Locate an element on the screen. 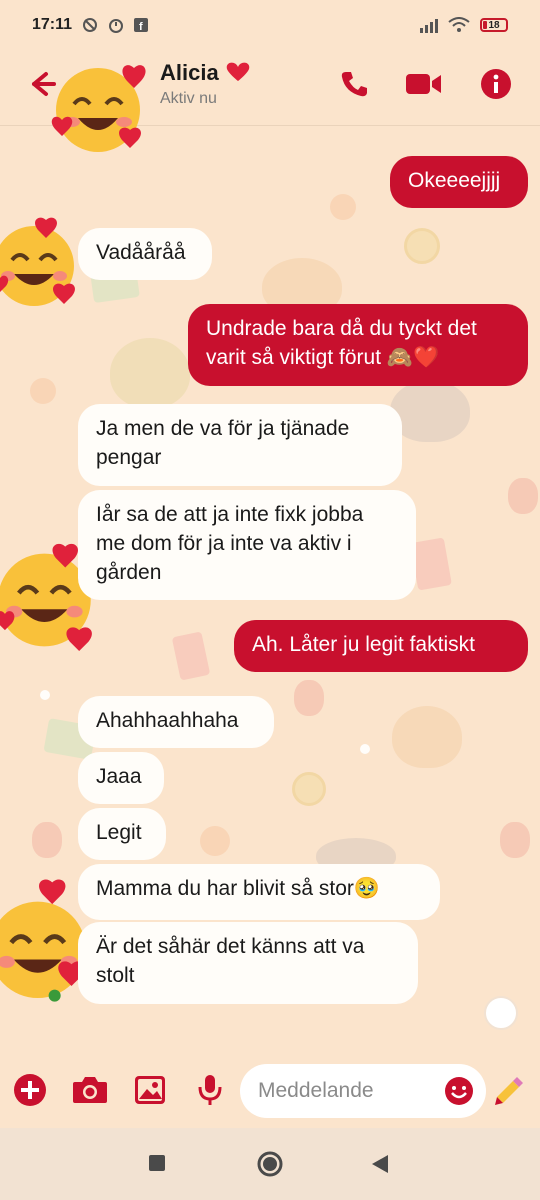 The image size is (540, 1200). battery-icon: 18 is located at coordinates (494, 25).